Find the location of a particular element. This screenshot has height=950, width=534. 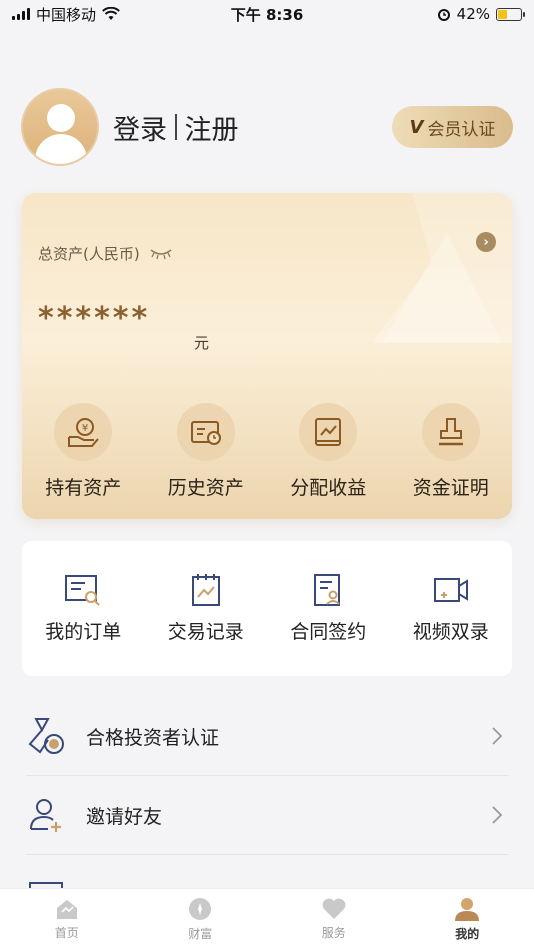

heart-icon is located at coordinates (334, 908).